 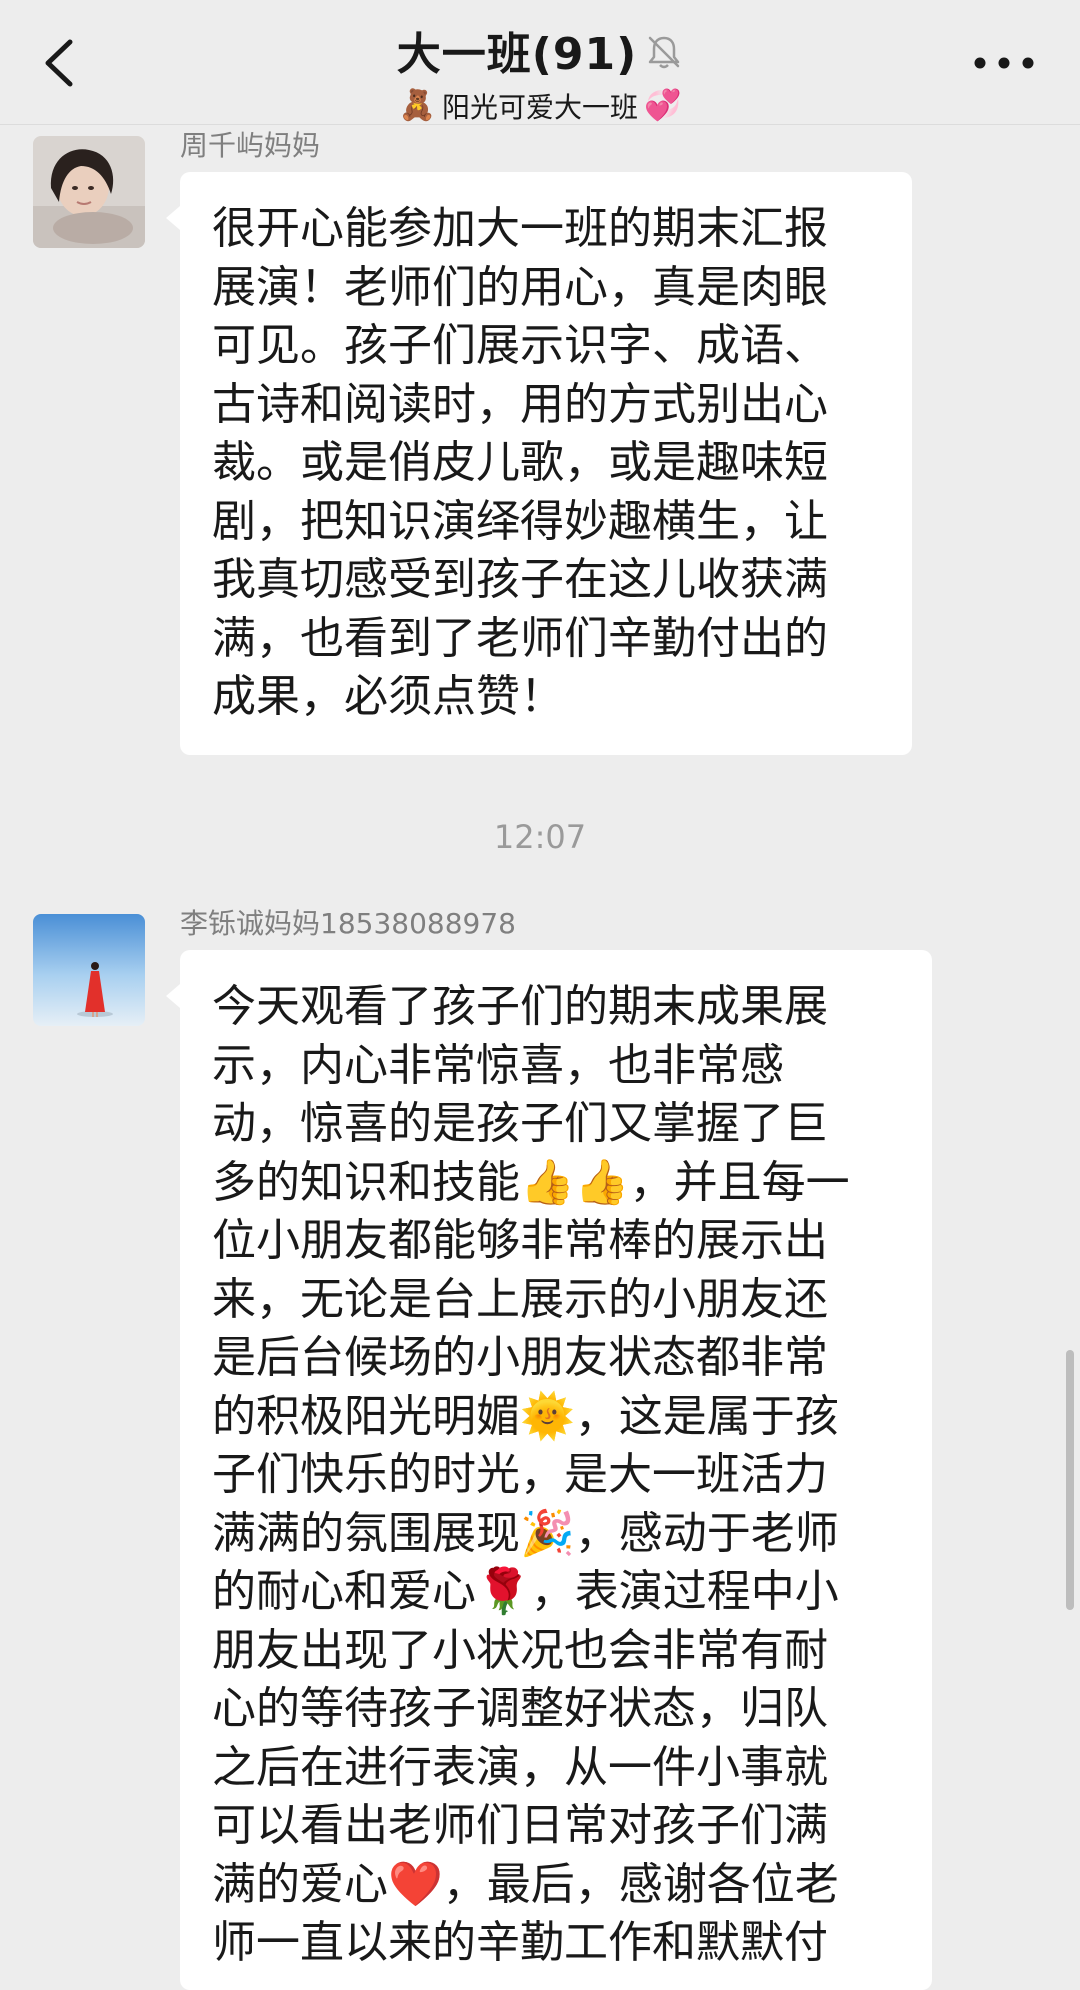 What do you see at coordinates (348, 923) in the screenshot?
I see `sender-name: 李铄诚妈妈18538088978` at bounding box center [348, 923].